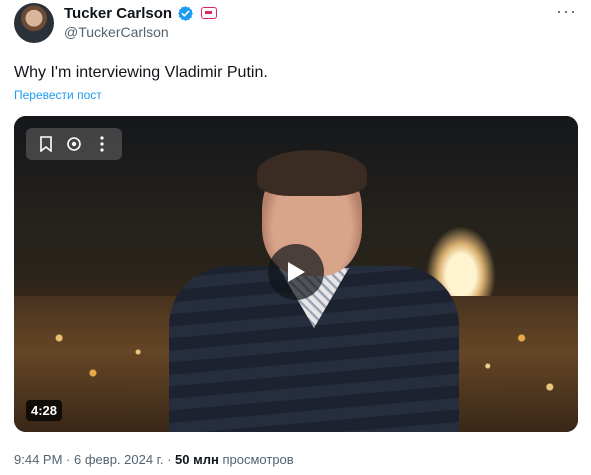  Describe the element at coordinates (44, 410) in the screenshot. I see `video-duration: 4:28` at that location.